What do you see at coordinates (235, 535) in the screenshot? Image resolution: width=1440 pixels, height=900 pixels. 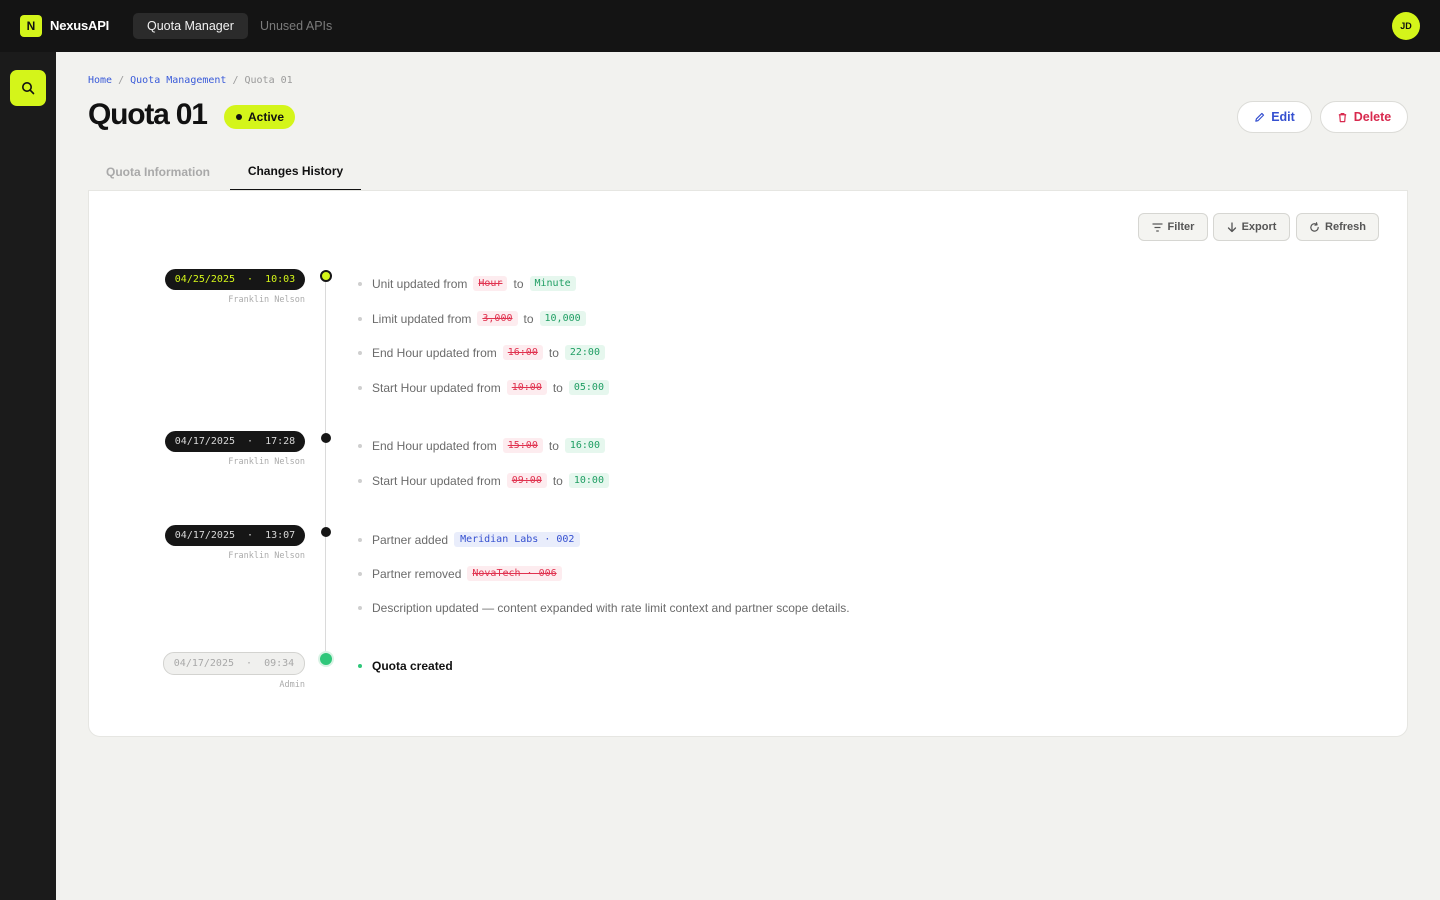 I see `entry-date: 04/17/2025 · 13:07` at bounding box center [235, 535].